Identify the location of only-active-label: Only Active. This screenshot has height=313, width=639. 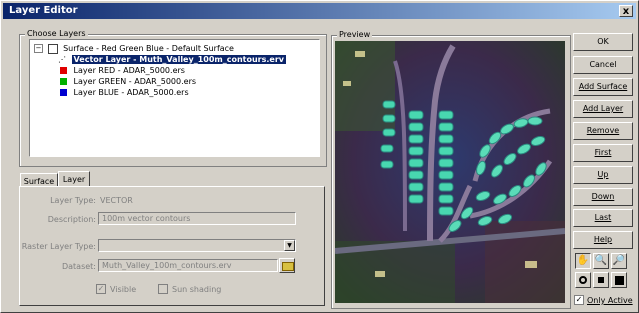
(610, 300).